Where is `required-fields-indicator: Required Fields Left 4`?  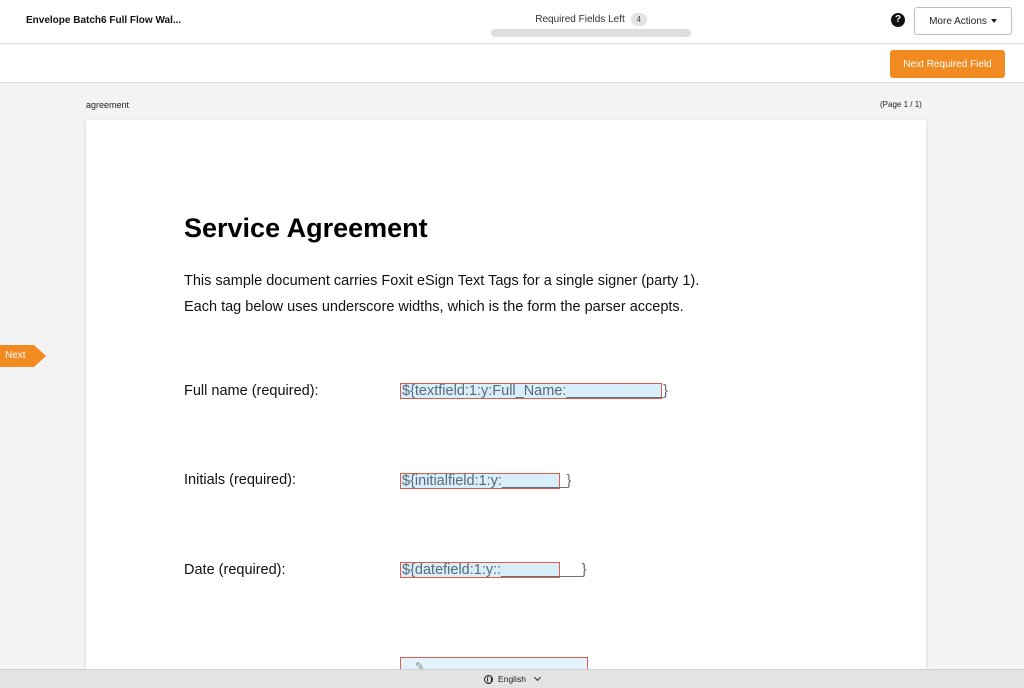 required-fields-indicator: Required Fields Left 4 is located at coordinates (591, 23).